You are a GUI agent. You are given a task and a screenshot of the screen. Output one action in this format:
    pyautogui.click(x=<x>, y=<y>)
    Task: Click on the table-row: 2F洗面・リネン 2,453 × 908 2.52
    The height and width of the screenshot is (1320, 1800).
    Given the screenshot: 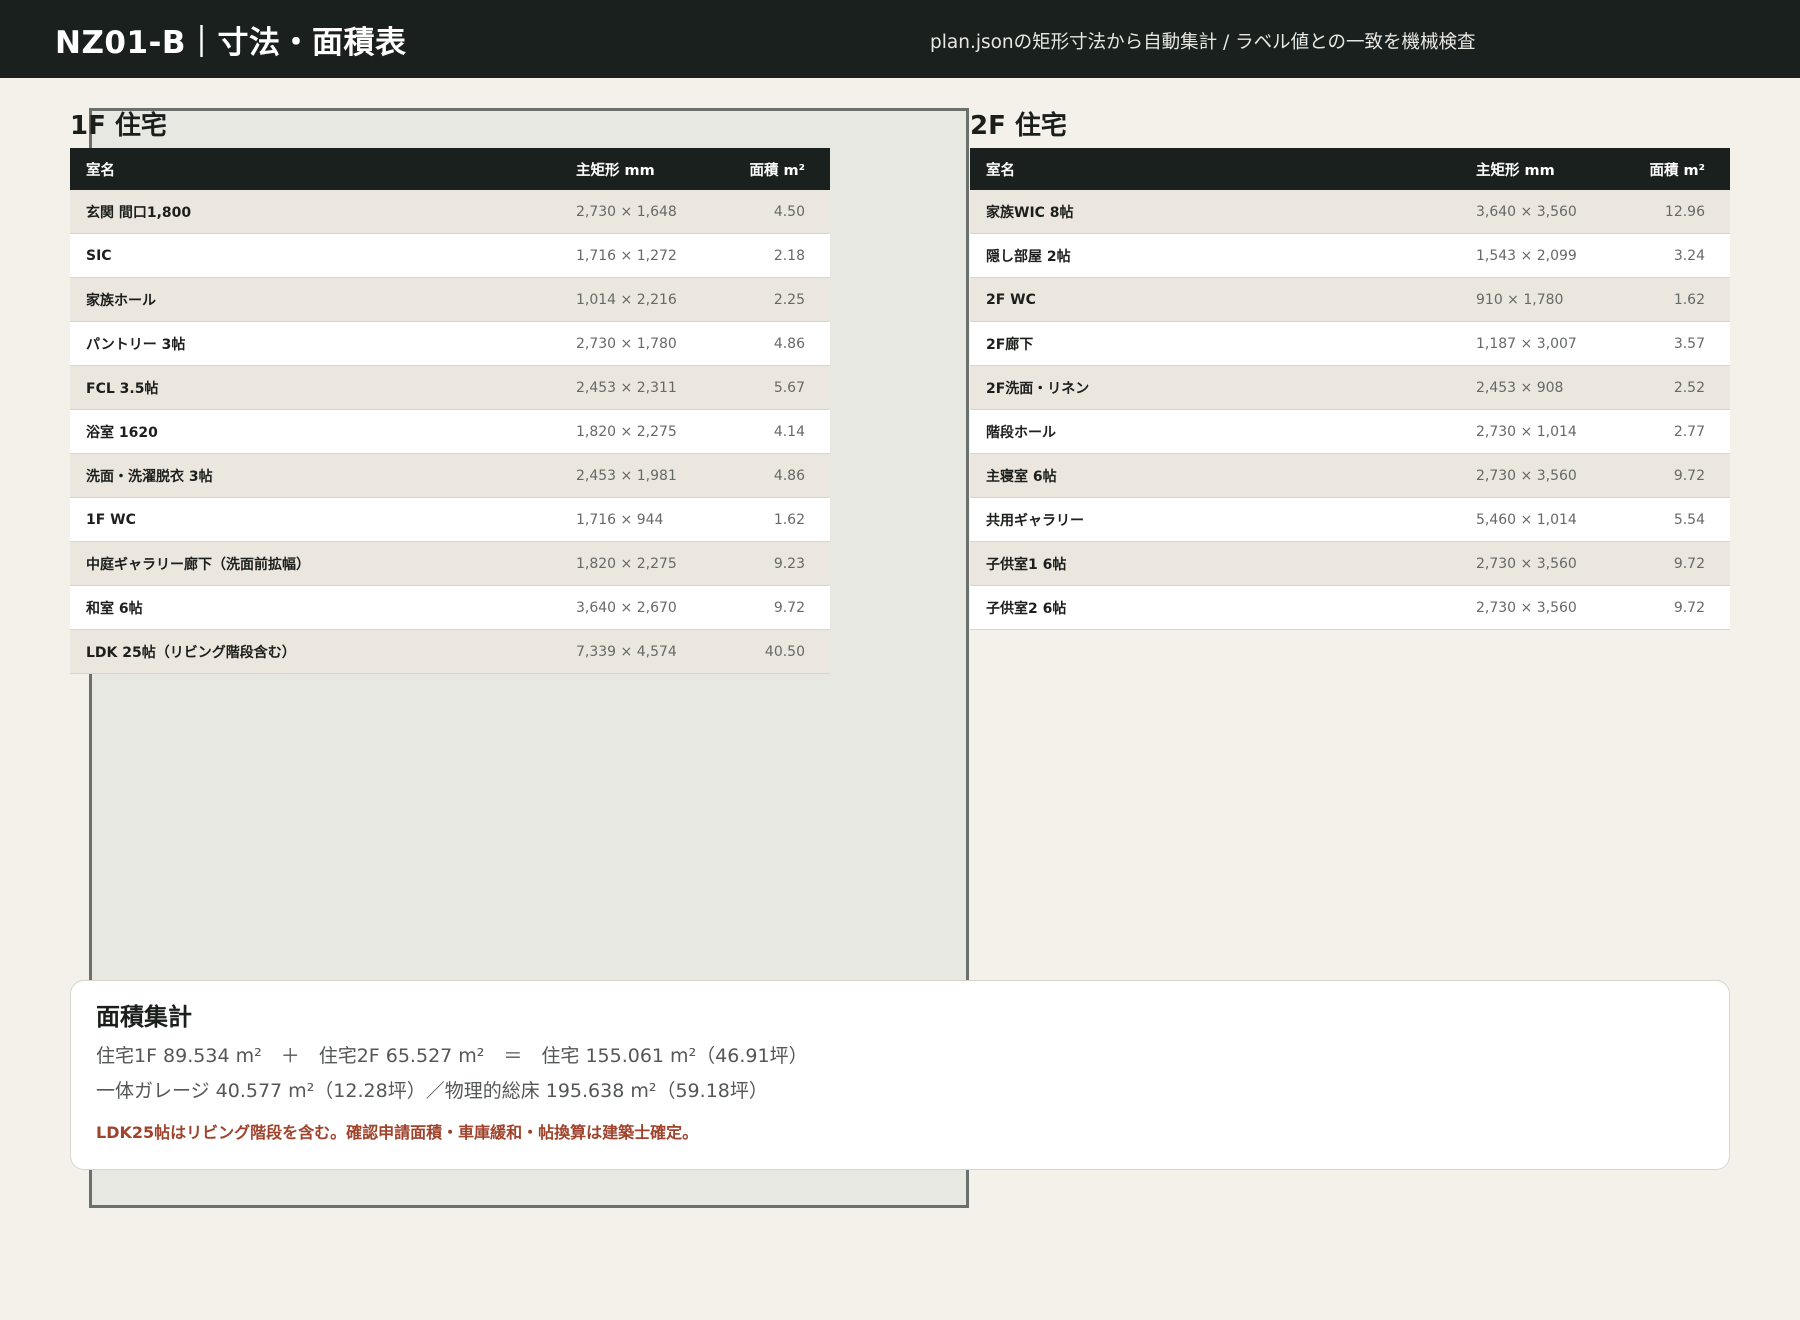 What is the action you would take?
    pyautogui.click(x=1350, y=387)
    